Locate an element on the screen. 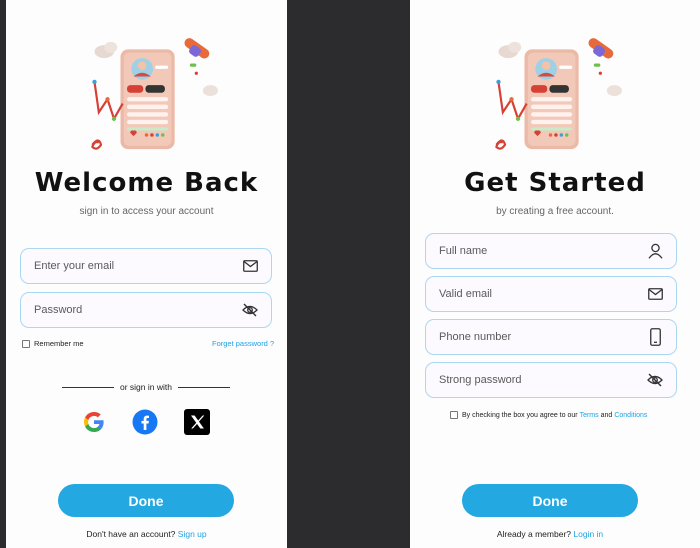 This screenshot has height=548, width=700. full-name-field is located at coordinates (551, 251).